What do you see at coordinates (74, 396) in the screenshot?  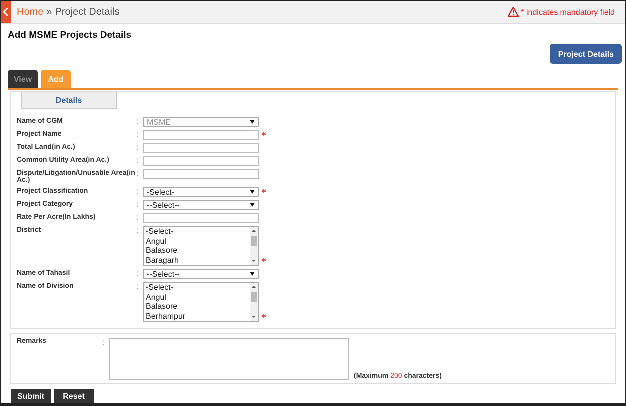 I see `form-button: Reset` at bounding box center [74, 396].